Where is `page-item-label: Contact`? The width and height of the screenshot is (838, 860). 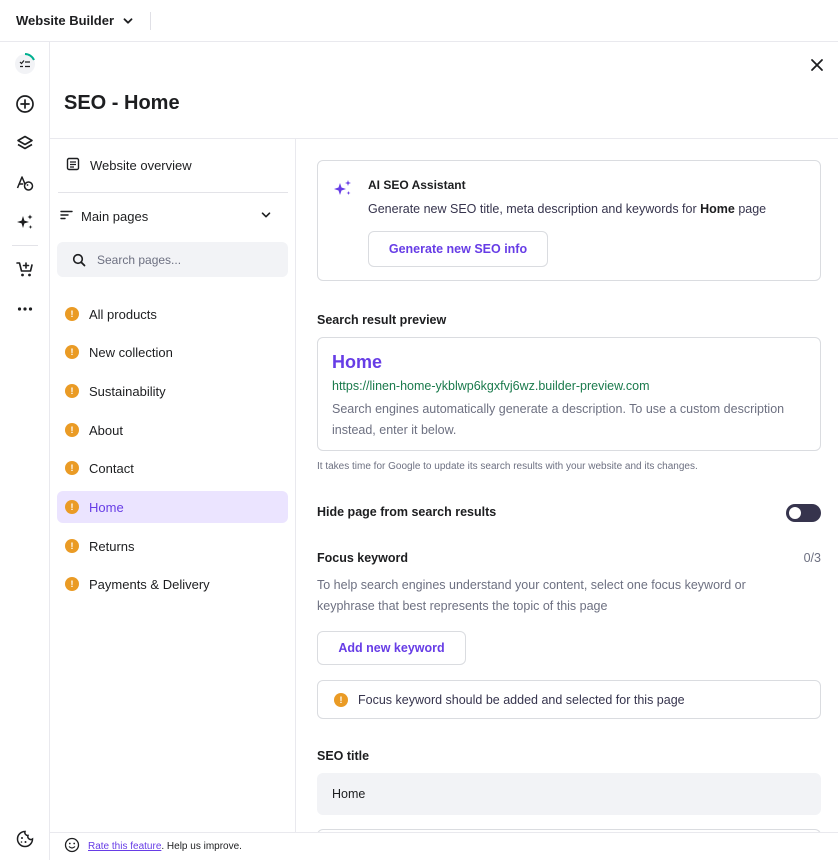
page-item-label: Contact is located at coordinates (111, 468).